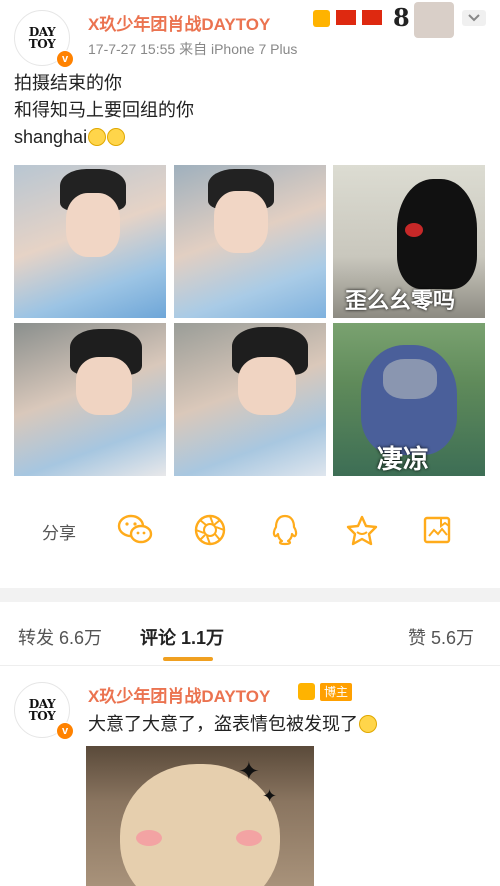 The width and height of the screenshot is (500, 886). What do you see at coordinates (193, 49) in the screenshot?
I see `post-meta: 17-7-27 15:55 来自 iPhone 7 Plus` at bounding box center [193, 49].